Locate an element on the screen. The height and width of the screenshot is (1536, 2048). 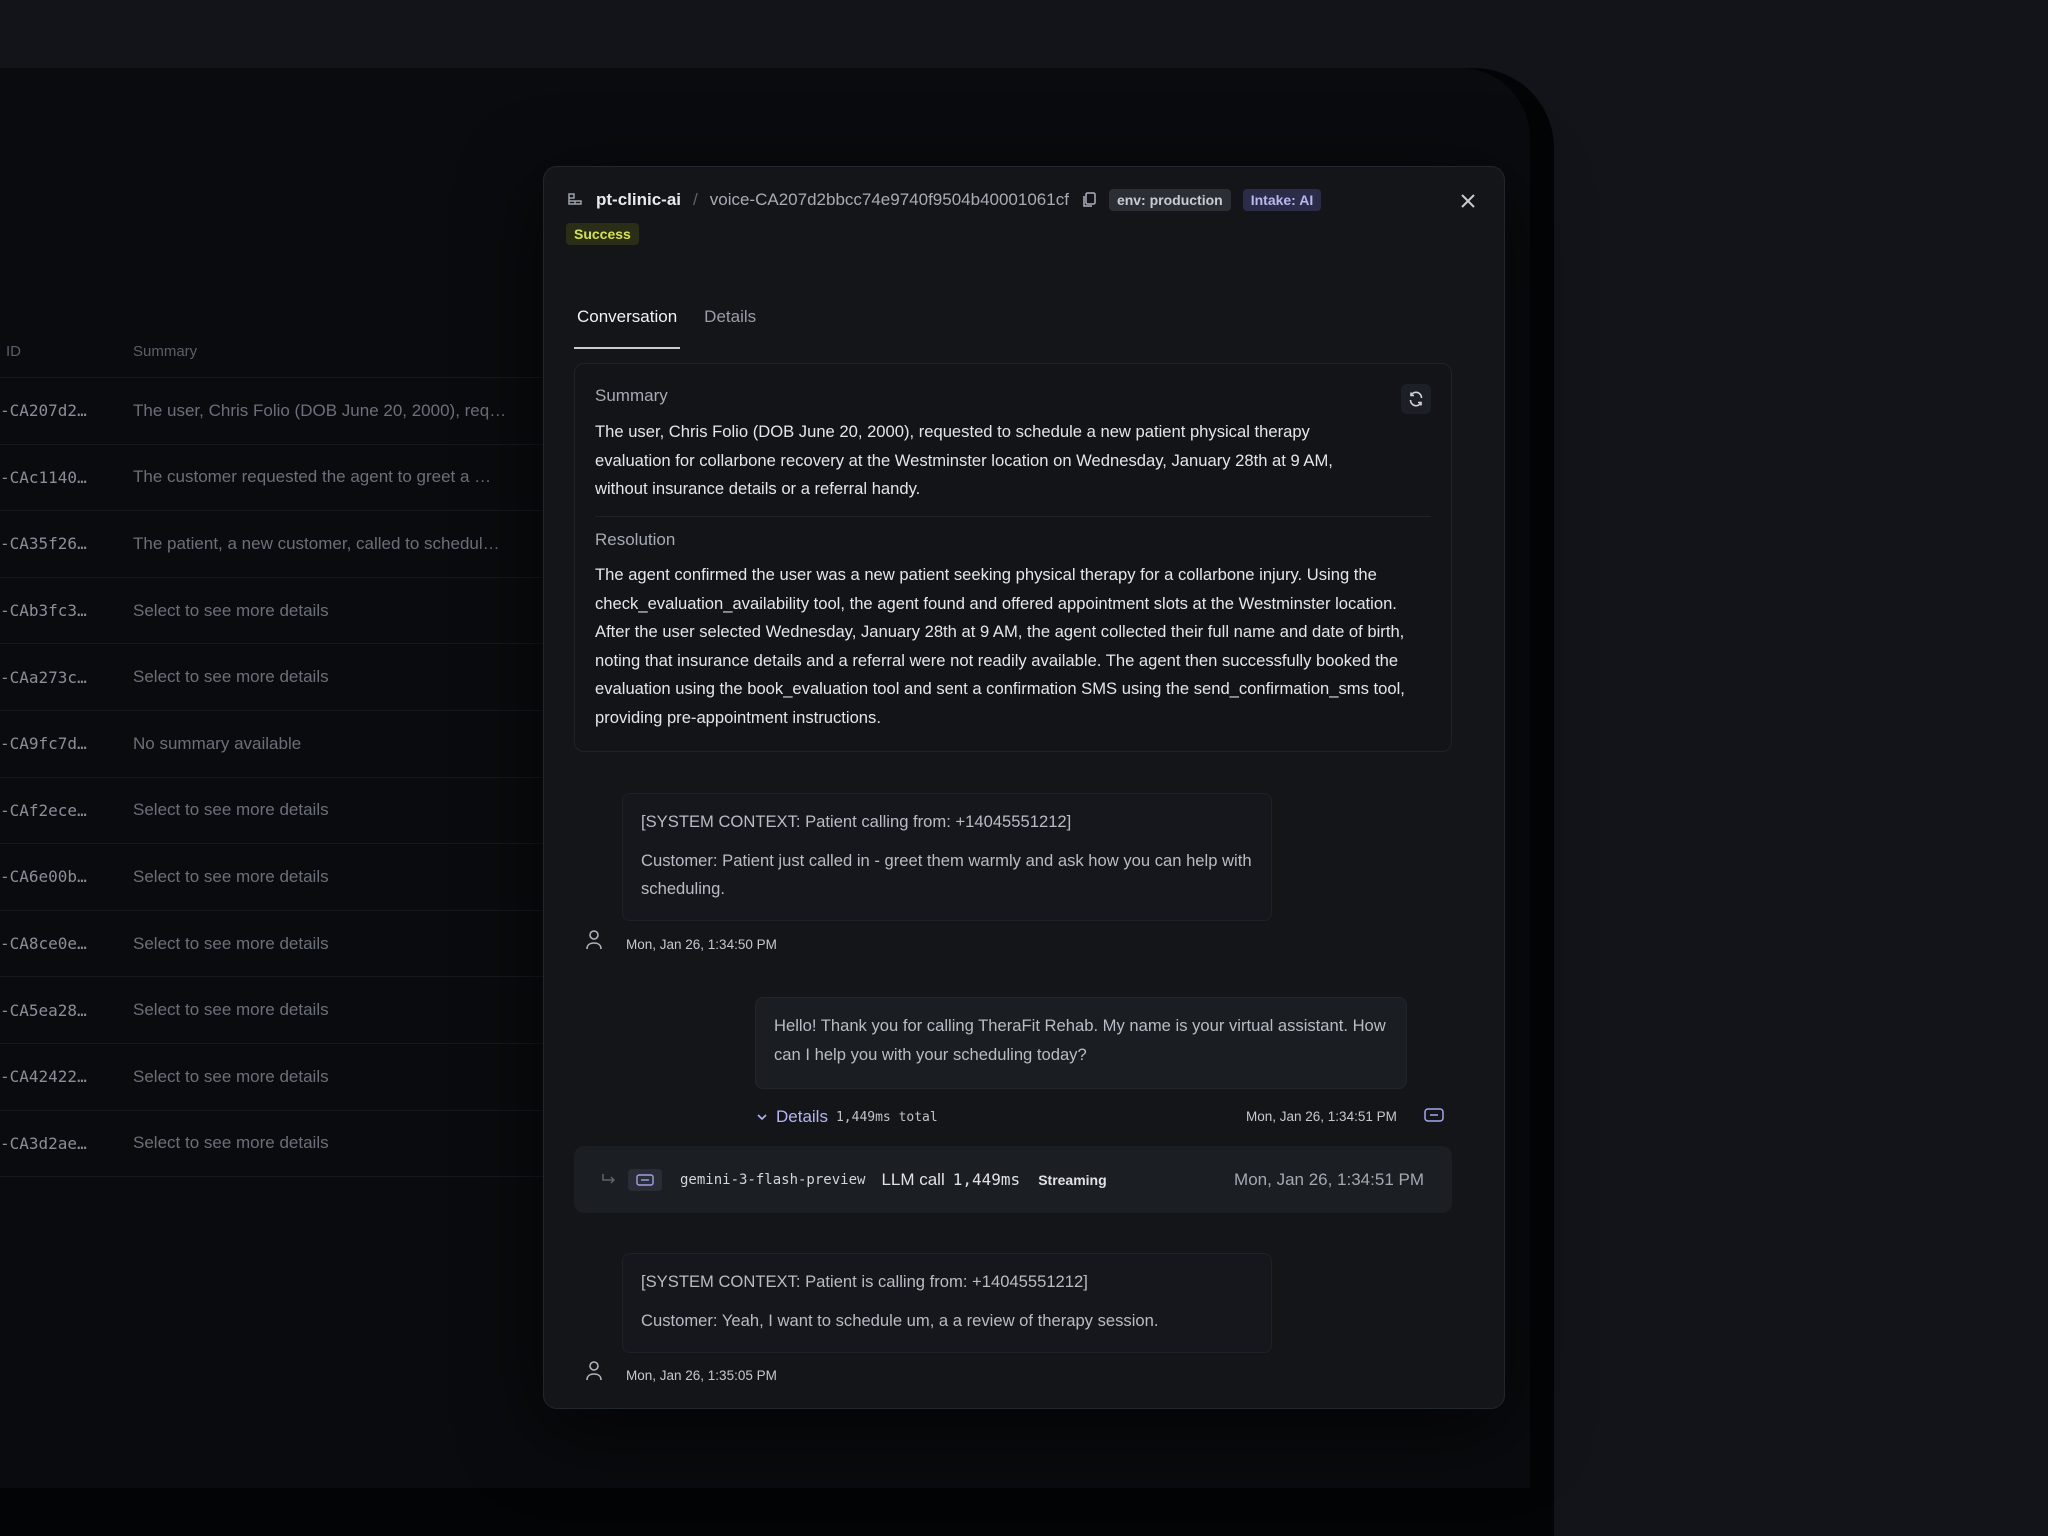
table-row: -CA5ea28… Select to see more details is located at coordinates (272, 1010).